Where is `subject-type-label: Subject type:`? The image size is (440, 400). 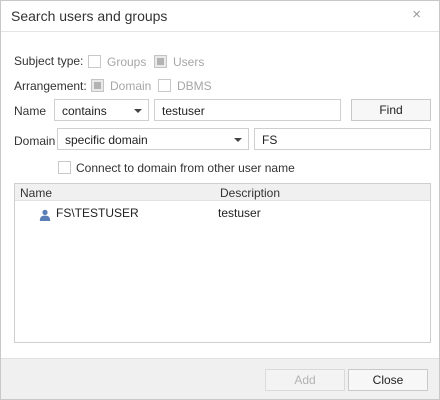 subject-type-label: Subject type: is located at coordinates (49, 61).